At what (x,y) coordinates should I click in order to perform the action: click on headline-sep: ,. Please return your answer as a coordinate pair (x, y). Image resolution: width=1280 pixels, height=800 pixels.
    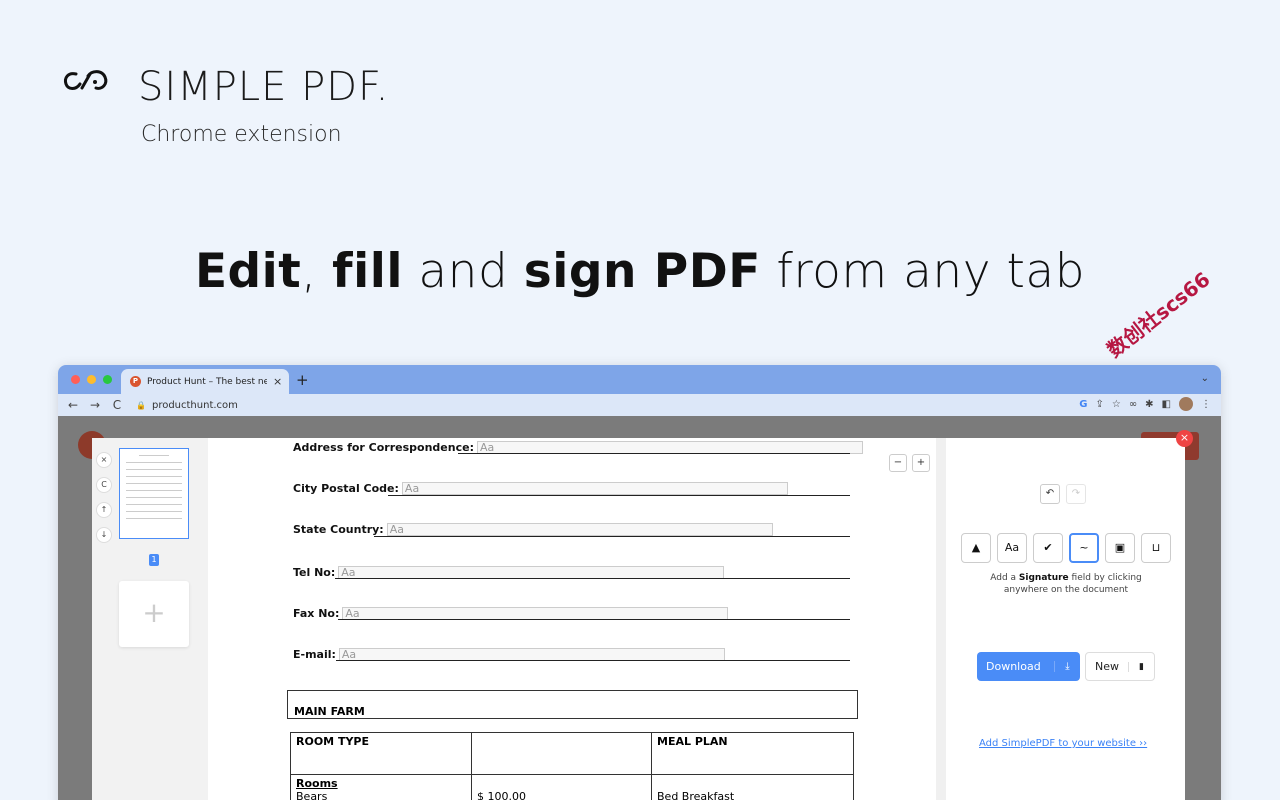
    Looking at the image, I should click on (317, 271).